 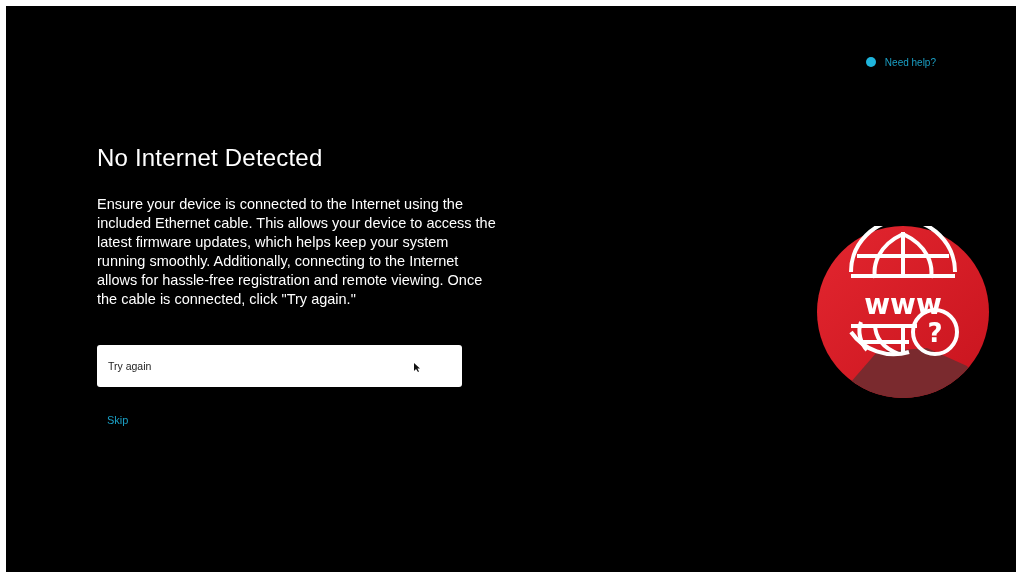 What do you see at coordinates (279, 366) in the screenshot?
I see `try-again-button: Try again` at bounding box center [279, 366].